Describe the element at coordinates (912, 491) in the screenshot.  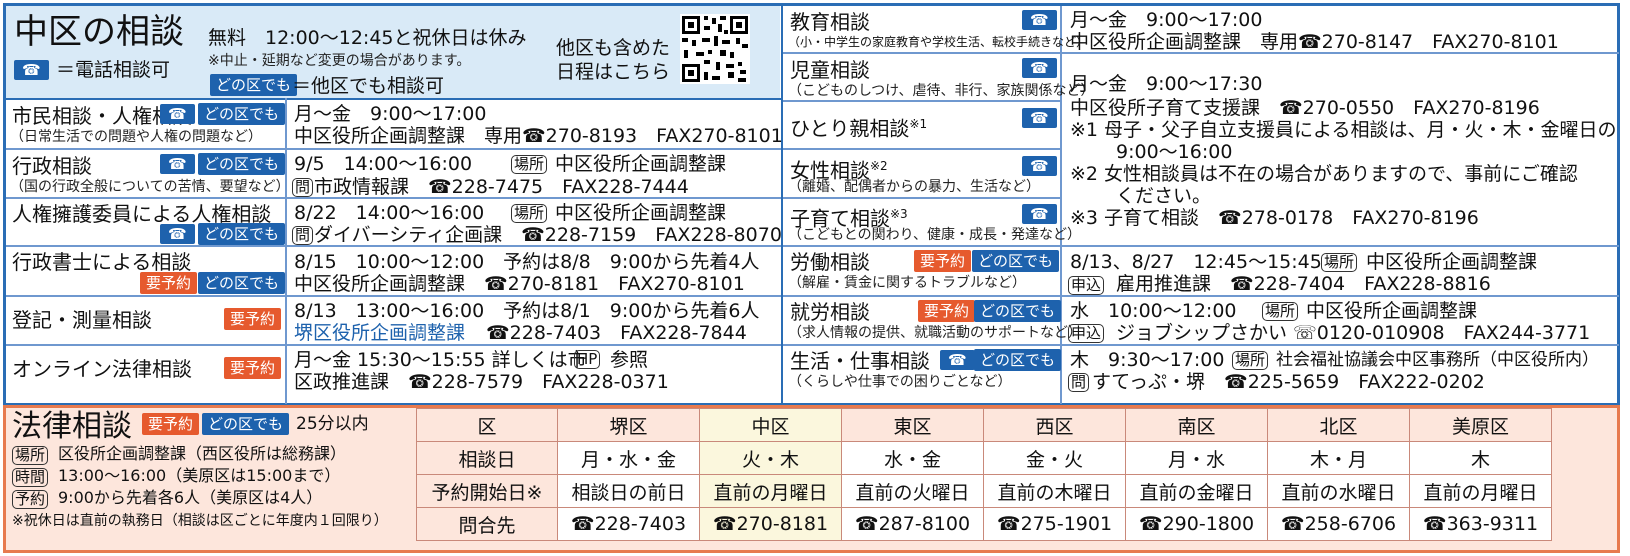
I see `table-cell: 直前の火曜日` at that location.